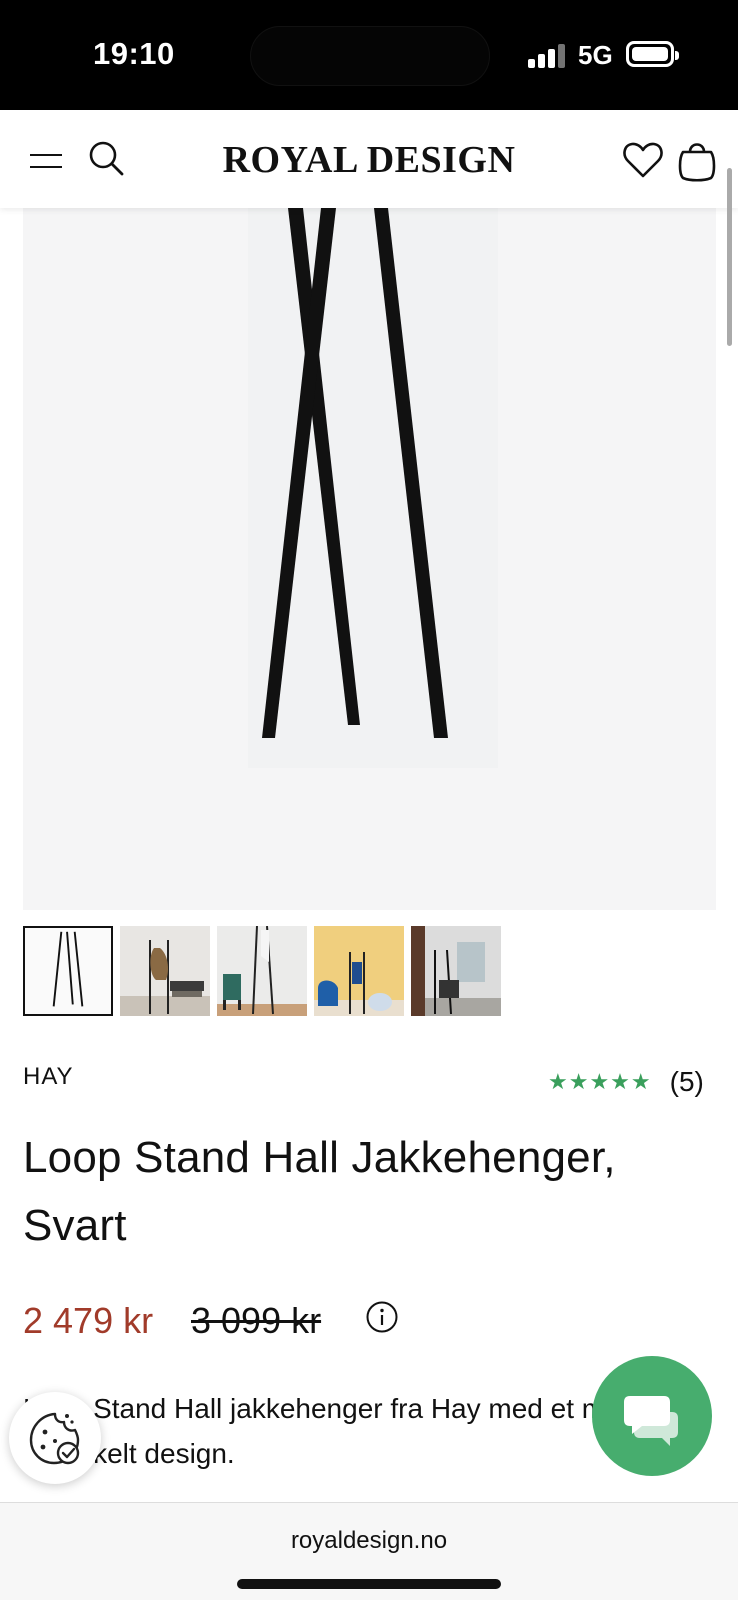 Image resolution: width=738 pixels, height=1600 pixels. I want to click on network-label: 5G, so click(595, 55).